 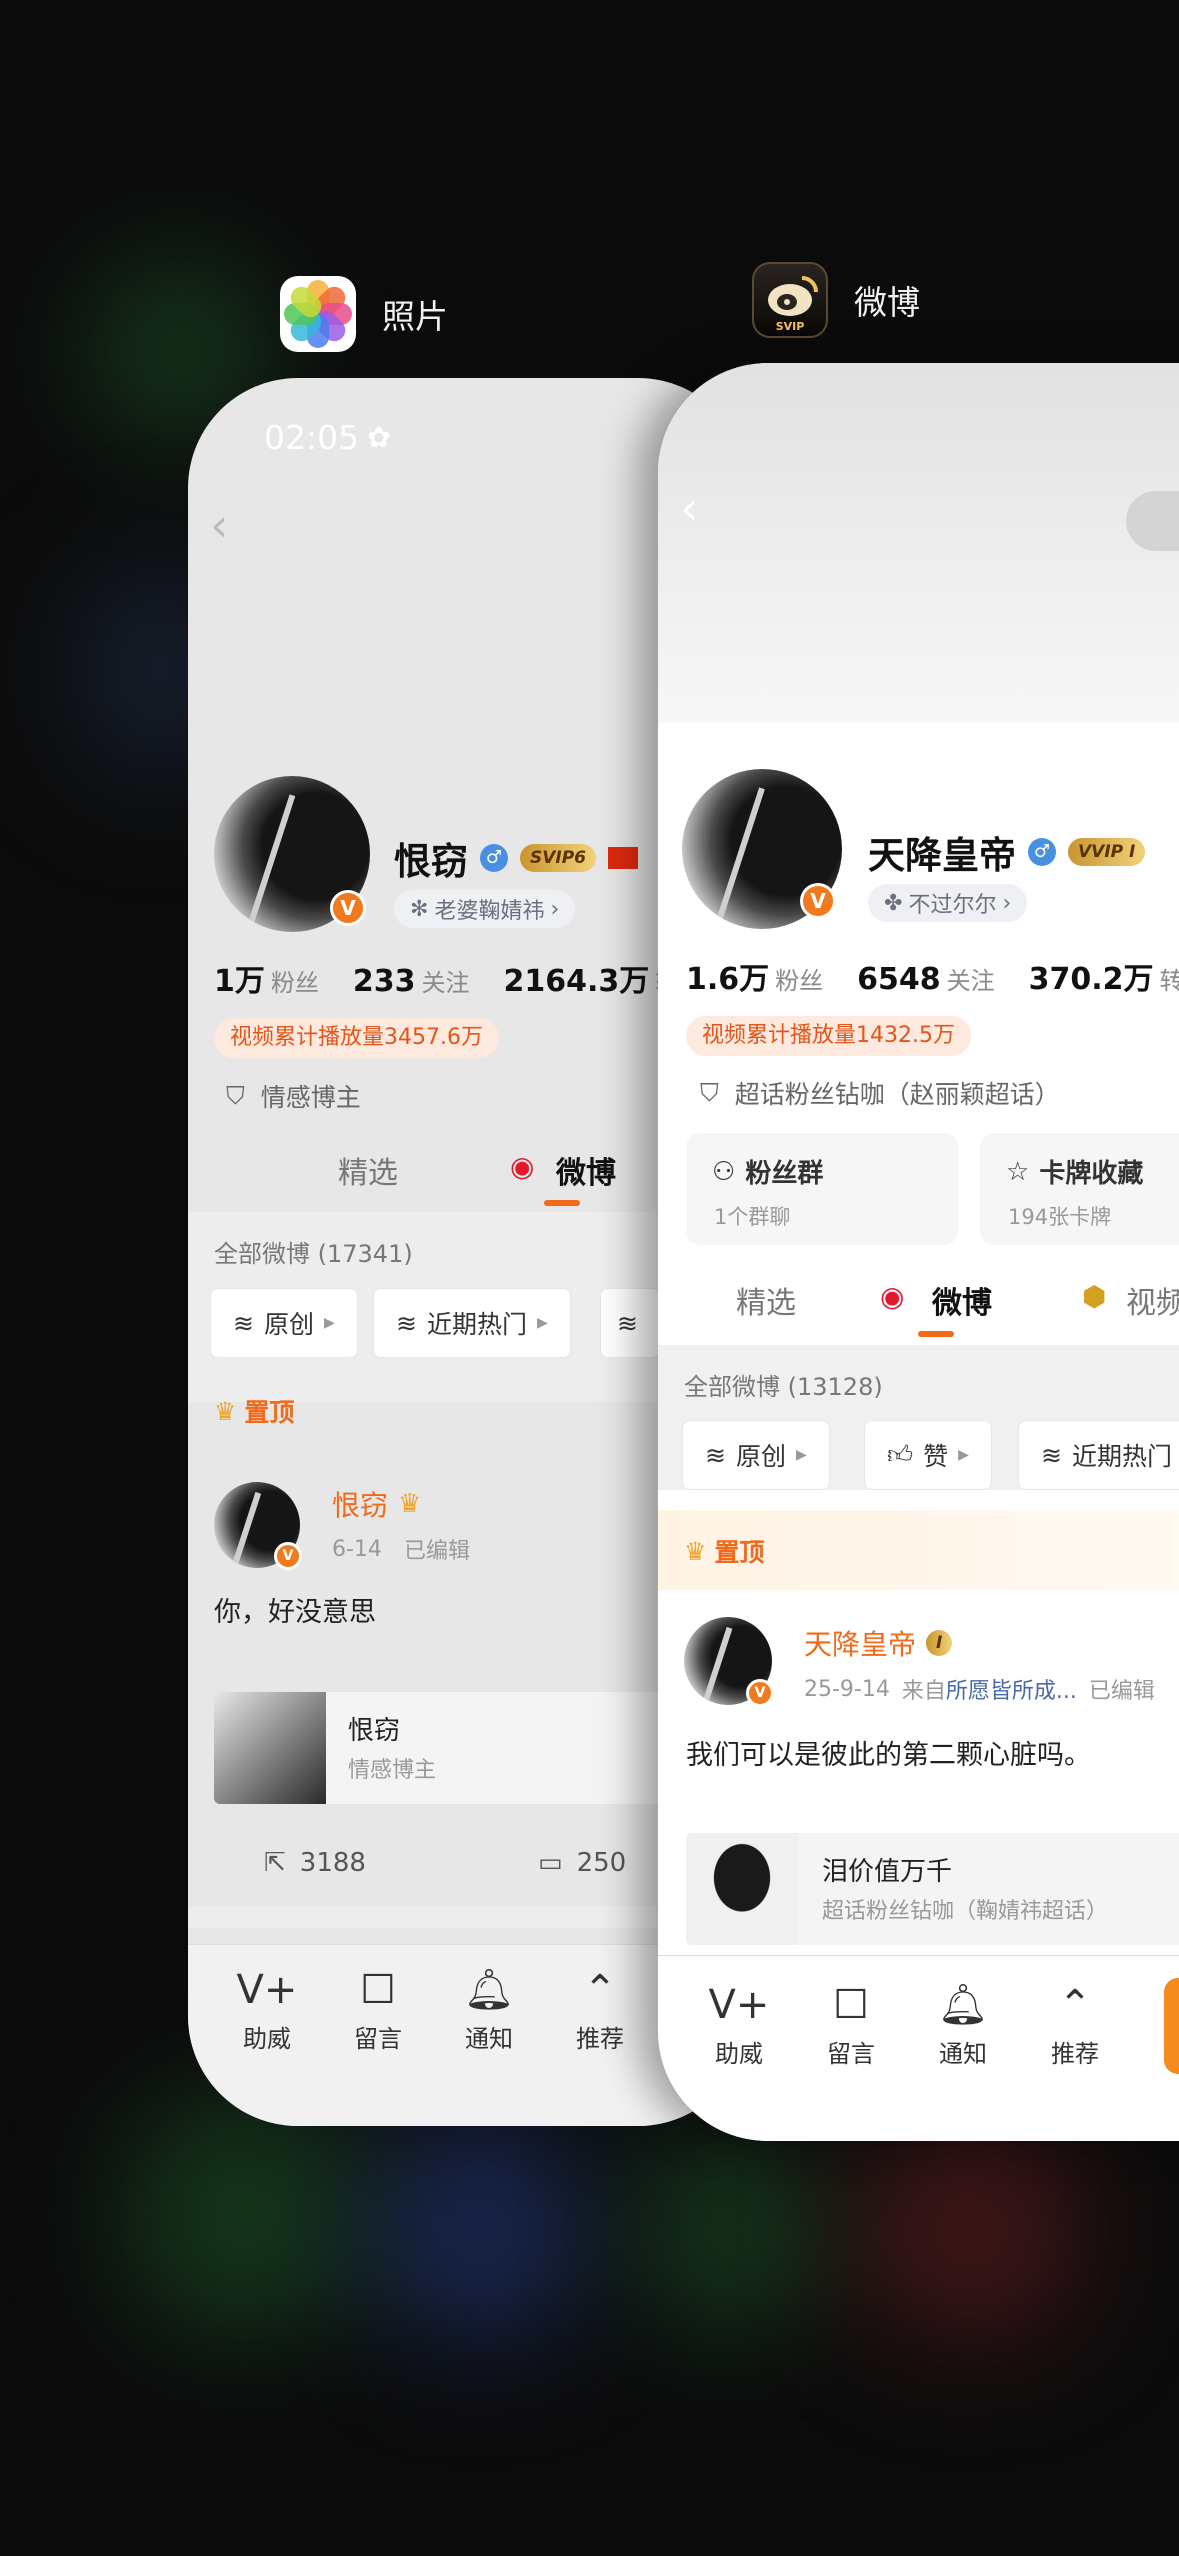 What do you see at coordinates (357, 1549) in the screenshot?
I see `post-date: 6-14` at bounding box center [357, 1549].